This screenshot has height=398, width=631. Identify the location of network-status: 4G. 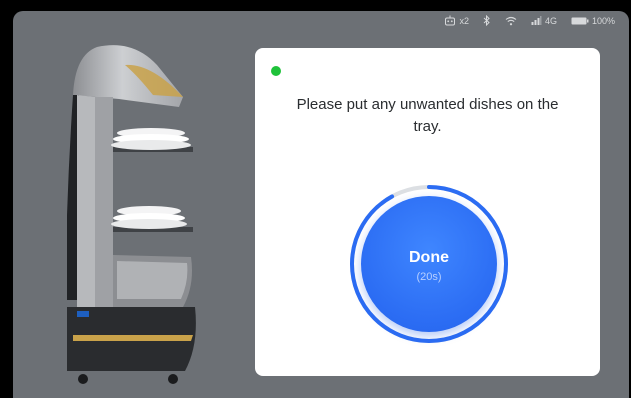
(544, 21).